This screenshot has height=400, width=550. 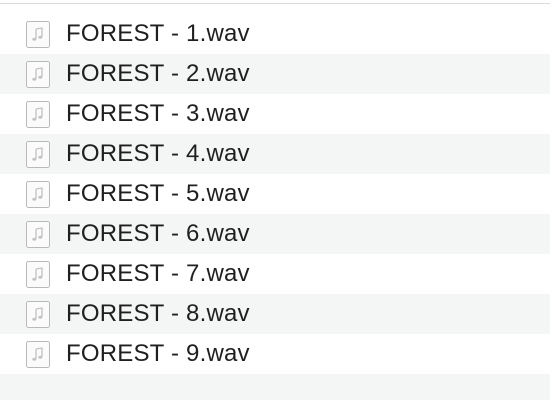 What do you see at coordinates (158, 193) in the screenshot?
I see `file-name: FOREST - 5.wav` at bounding box center [158, 193].